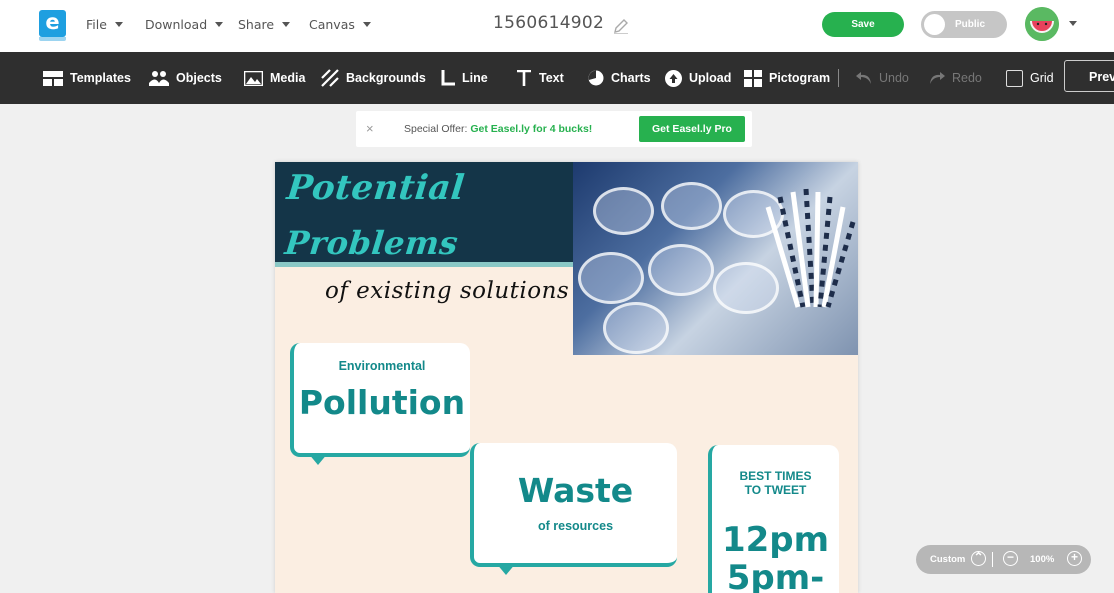  What do you see at coordinates (448, 78) in the screenshot?
I see `line-icon` at bounding box center [448, 78].